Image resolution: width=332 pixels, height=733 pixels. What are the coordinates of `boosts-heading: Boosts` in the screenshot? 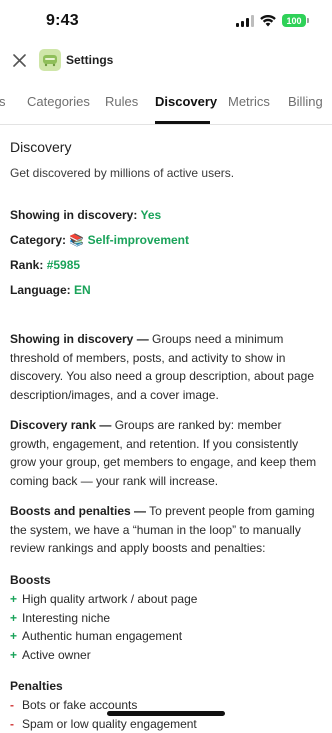 It's located at (30, 580).